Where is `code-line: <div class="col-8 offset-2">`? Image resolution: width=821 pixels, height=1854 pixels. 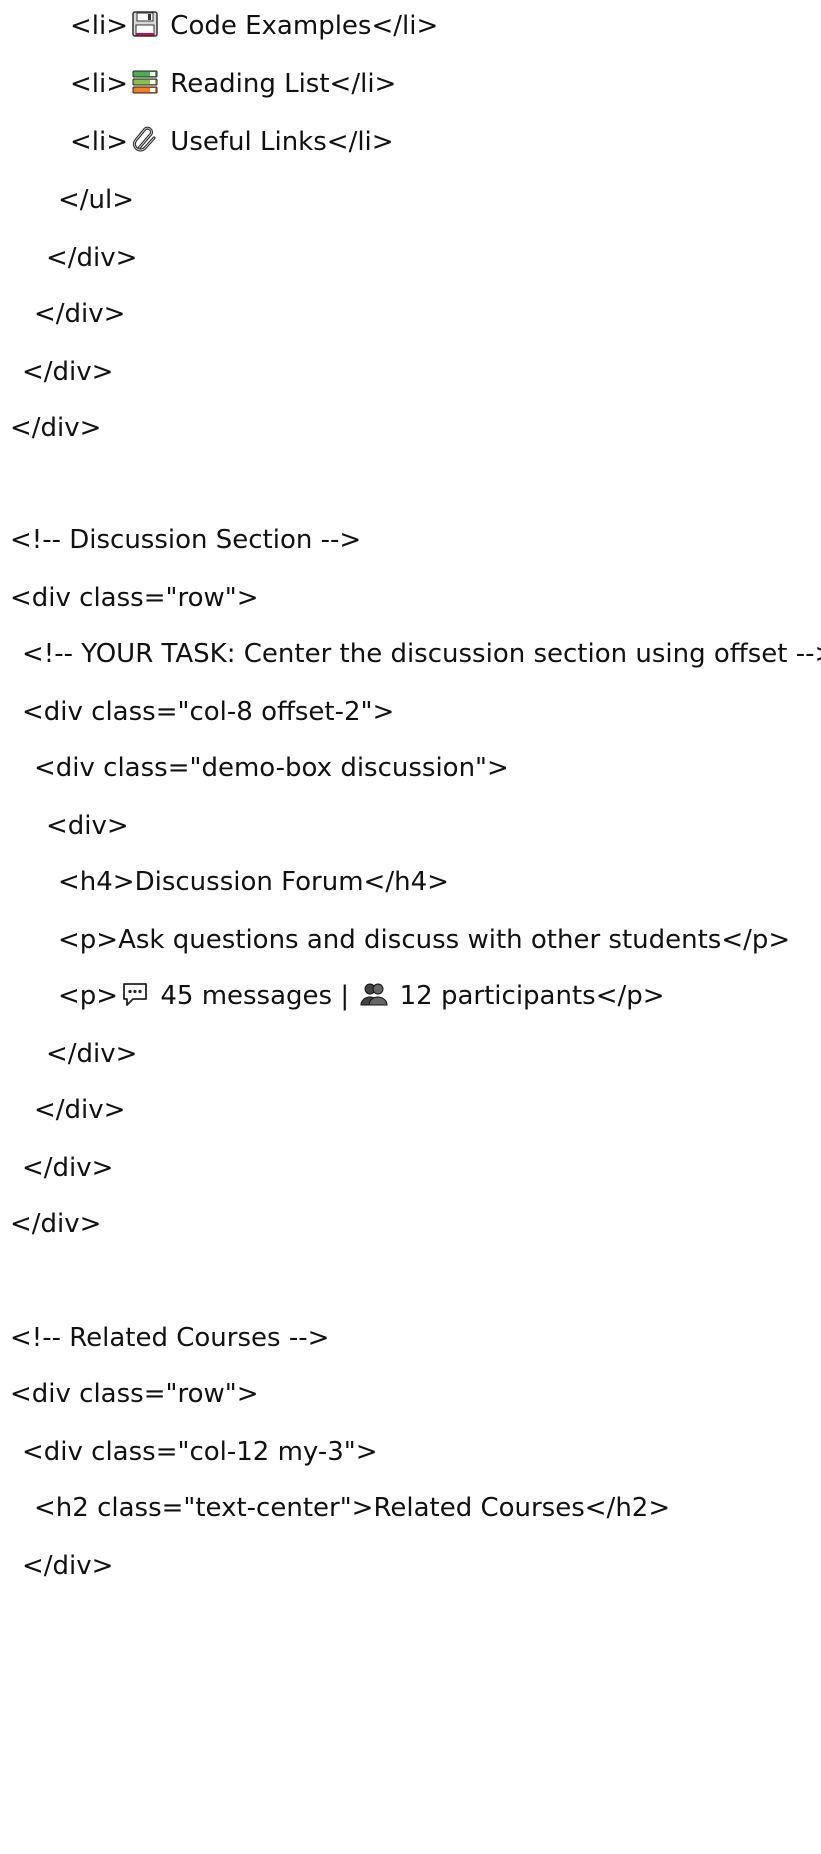 code-line: <div class="col-8 offset-2"> is located at coordinates (208, 712).